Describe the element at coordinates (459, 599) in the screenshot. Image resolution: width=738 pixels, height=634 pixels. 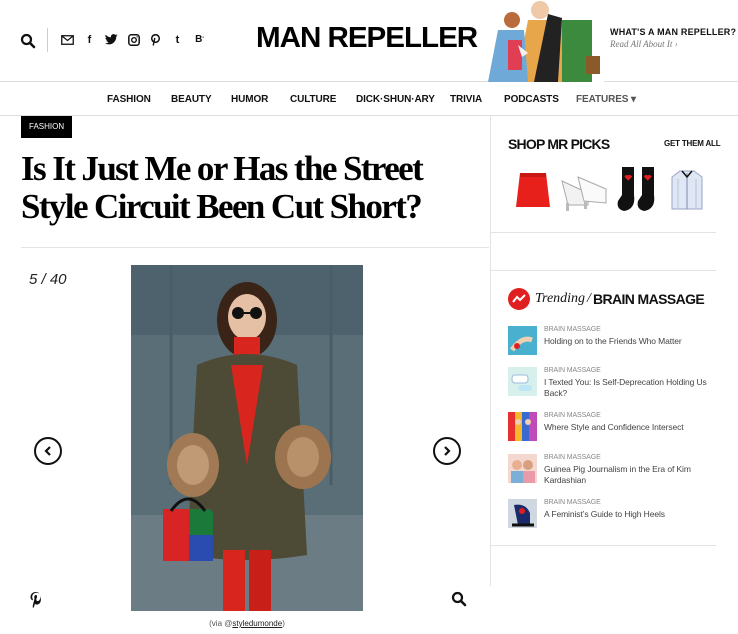
I see `zoom-icon` at that location.